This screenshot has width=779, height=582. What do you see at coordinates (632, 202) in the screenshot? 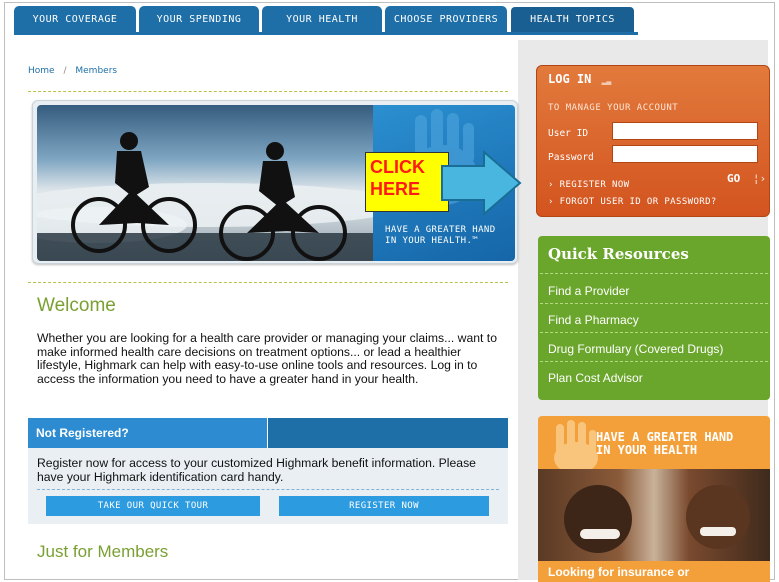
I see `forgot-credentials-link: › FORGOT USER ID OR PASSWORD?` at bounding box center [632, 202].